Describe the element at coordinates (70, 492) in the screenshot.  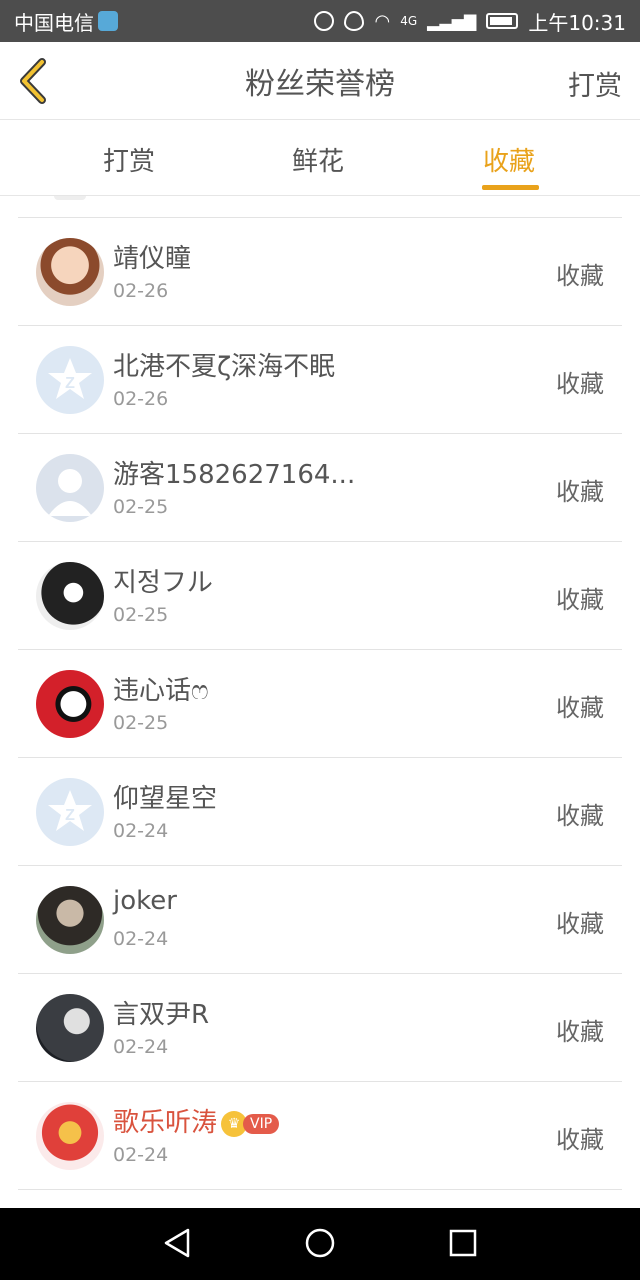
I see `user-icon` at that location.